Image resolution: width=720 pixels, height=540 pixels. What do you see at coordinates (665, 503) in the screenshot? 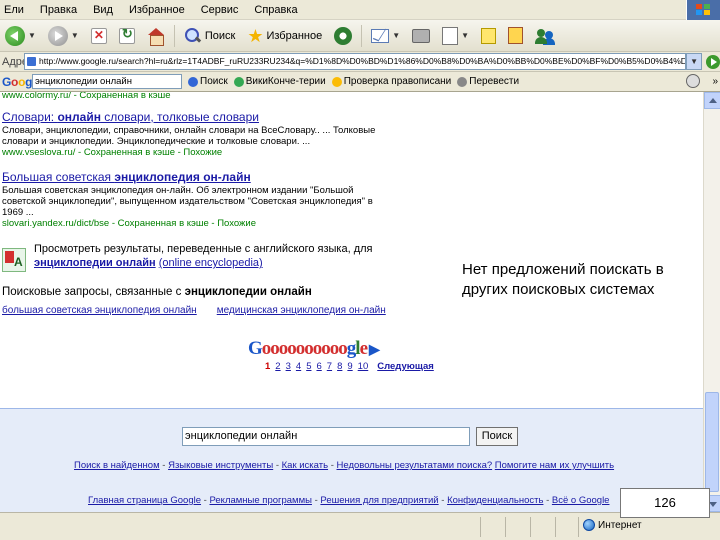
I see `slide-number: 126` at bounding box center [665, 503].